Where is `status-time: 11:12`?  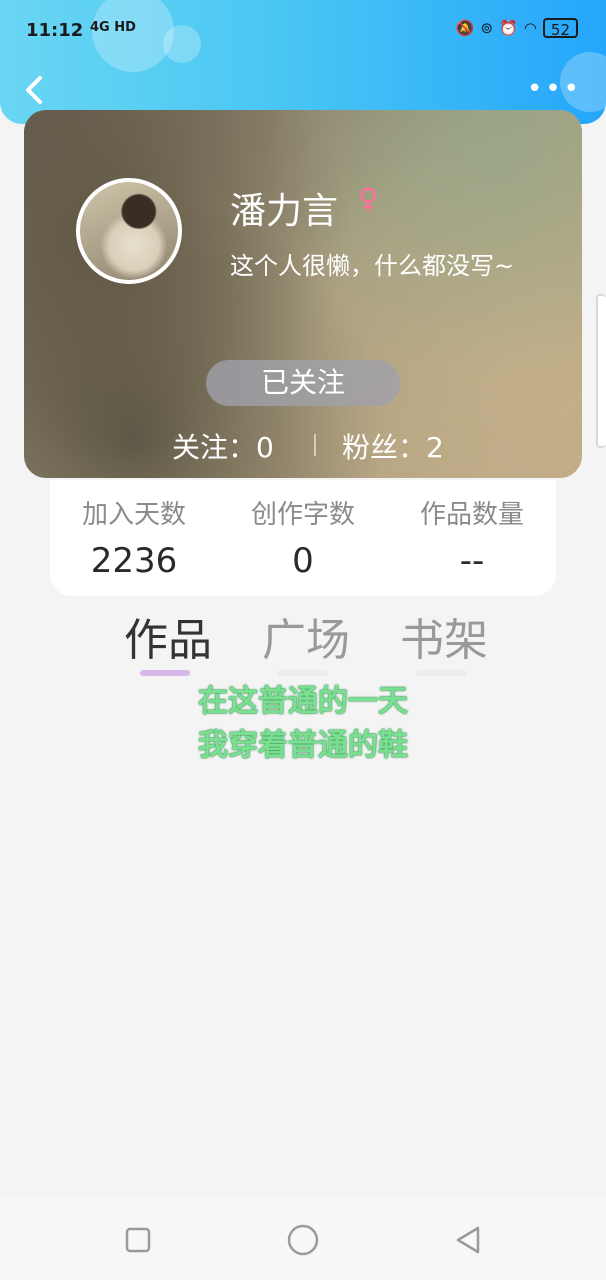
status-time: 11:12 is located at coordinates (55, 30).